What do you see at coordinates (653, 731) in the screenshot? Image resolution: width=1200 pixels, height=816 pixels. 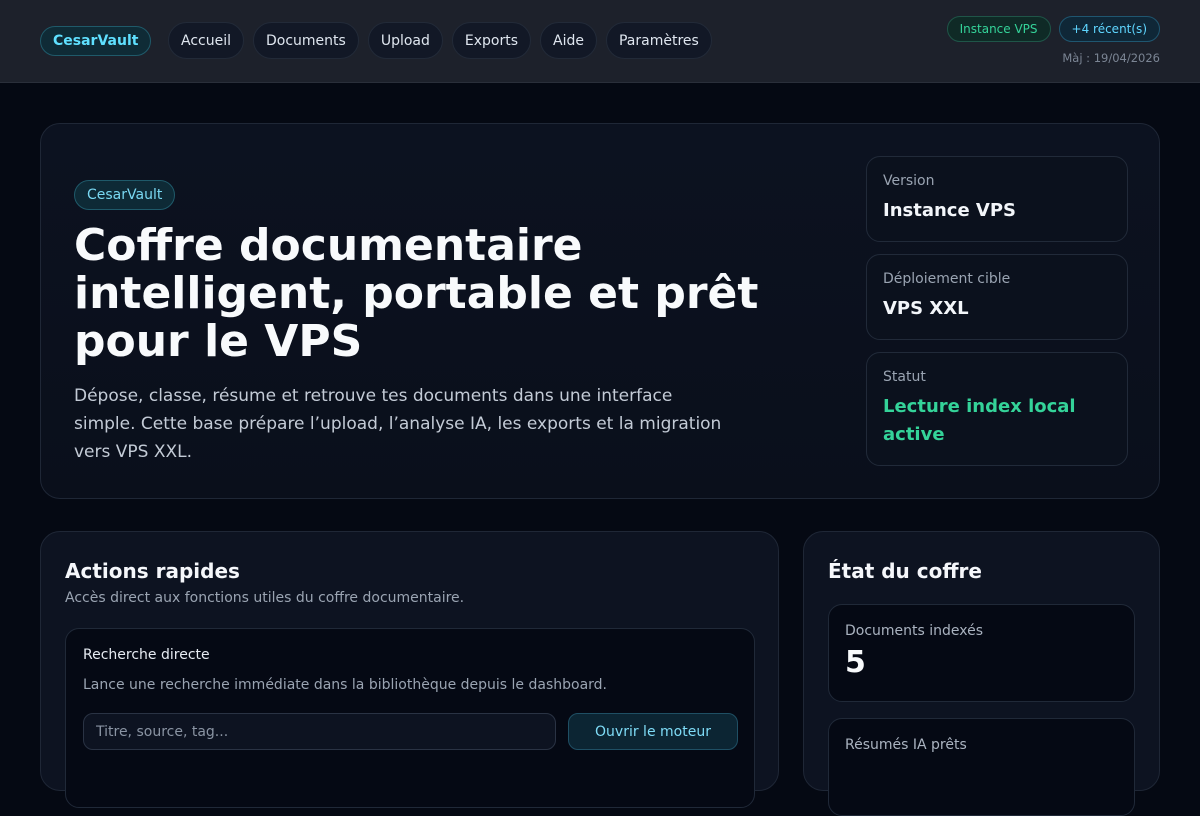 I see `open-search-engine-button: Ouvrir le moteur` at bounding box center [653, 731].